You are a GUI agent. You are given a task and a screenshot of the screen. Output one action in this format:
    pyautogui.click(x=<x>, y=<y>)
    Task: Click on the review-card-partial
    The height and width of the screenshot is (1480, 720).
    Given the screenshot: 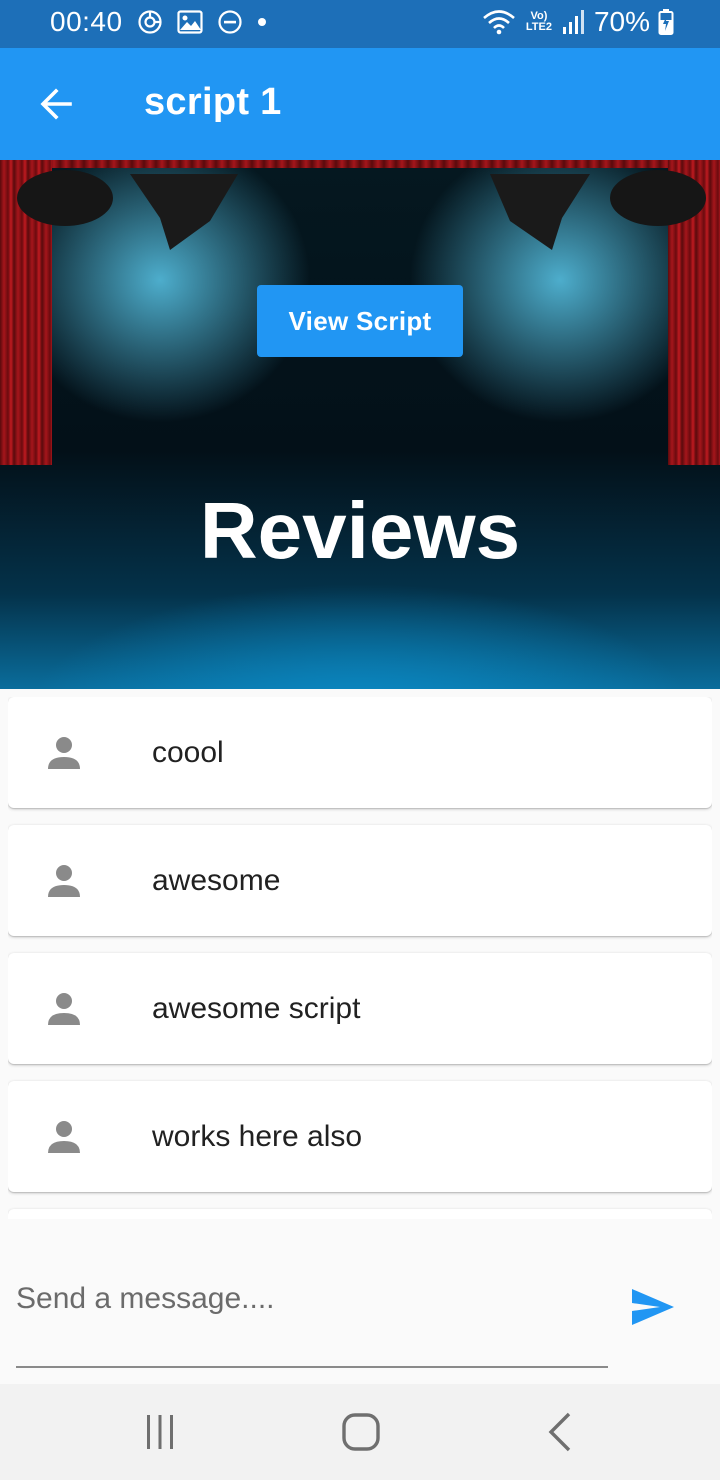 What is the action you would take?
    pyautogui.click(x=360, y=1214)
    